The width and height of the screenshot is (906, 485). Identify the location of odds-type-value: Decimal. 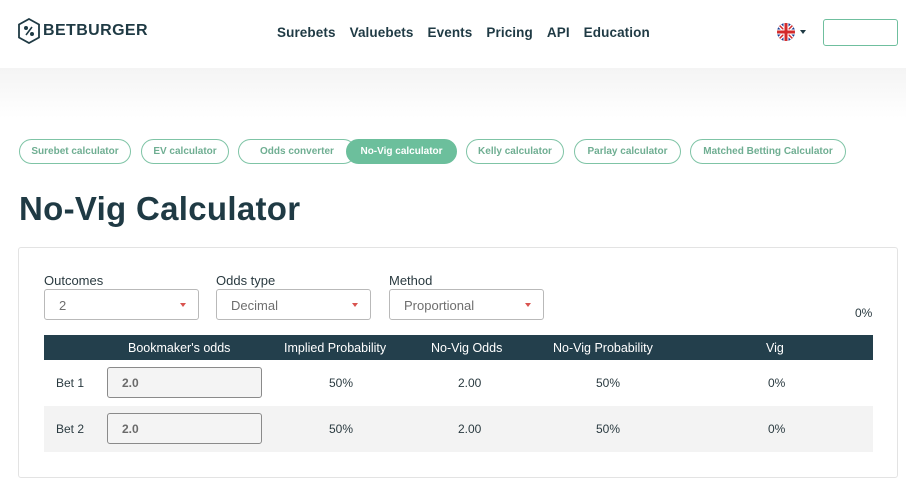
(254, 305).